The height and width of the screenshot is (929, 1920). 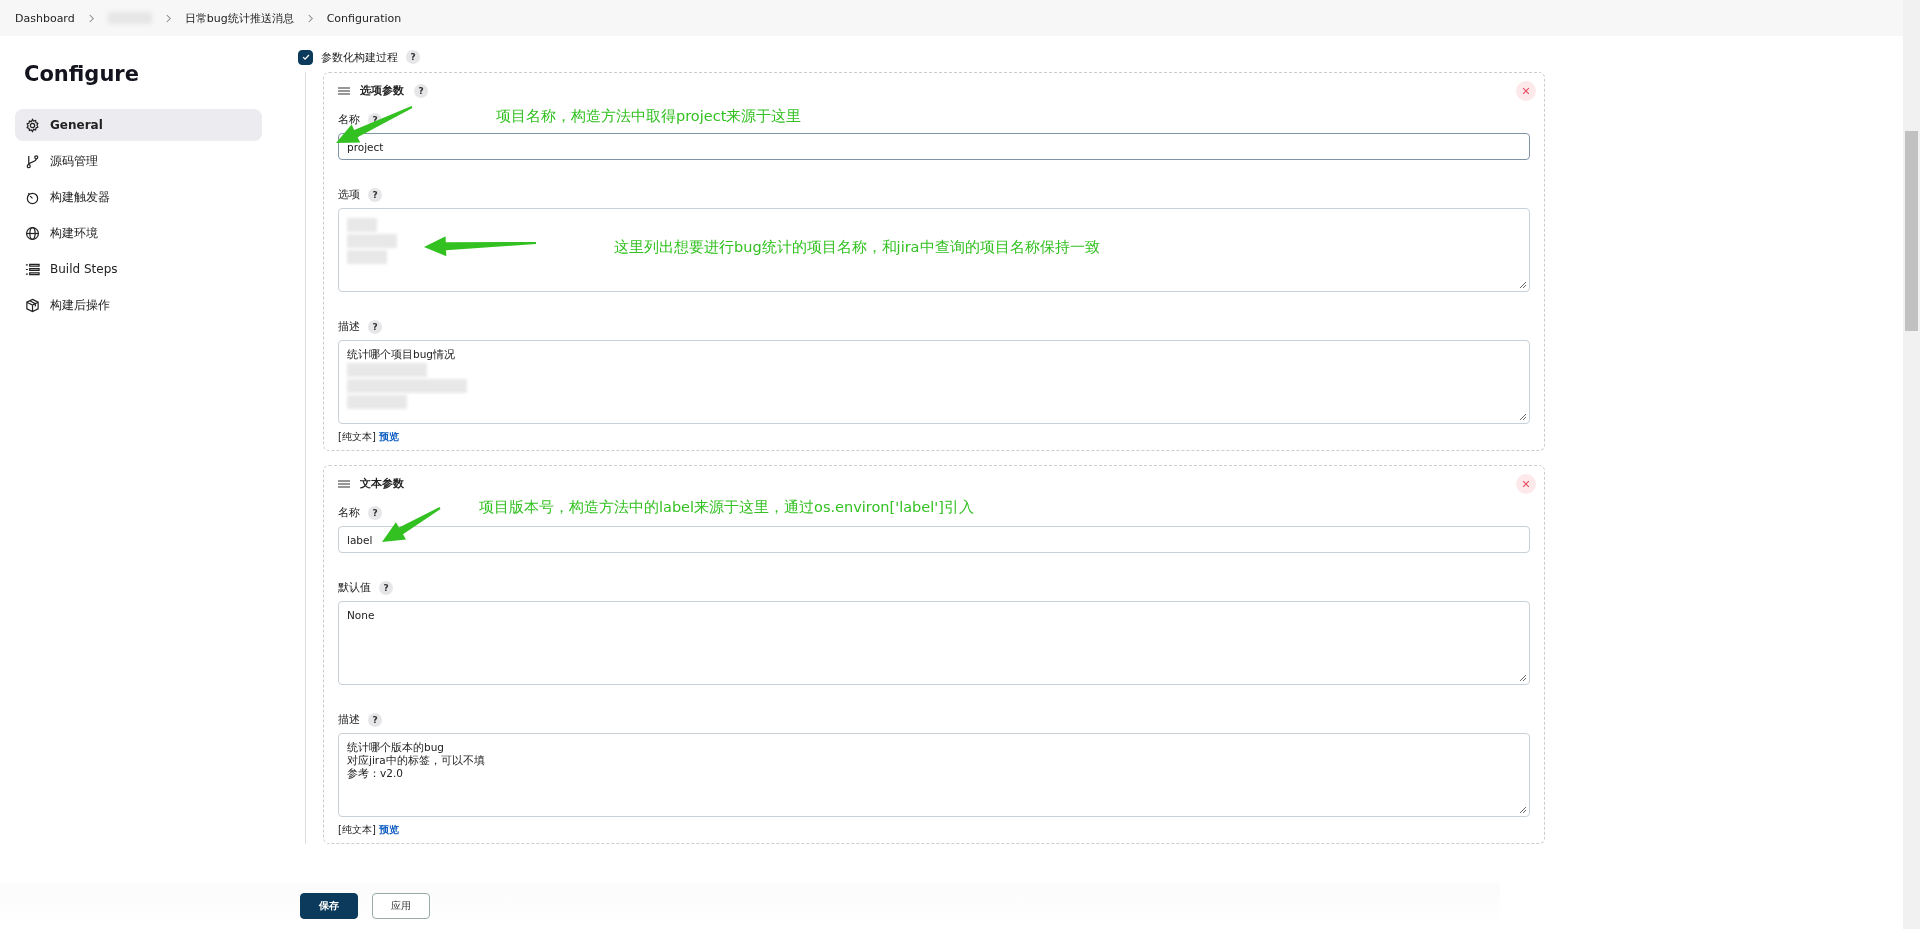 I want to click on annotation-text: 项目名称，构造方法中取得project来源于这里, so click(x=649, y=116).